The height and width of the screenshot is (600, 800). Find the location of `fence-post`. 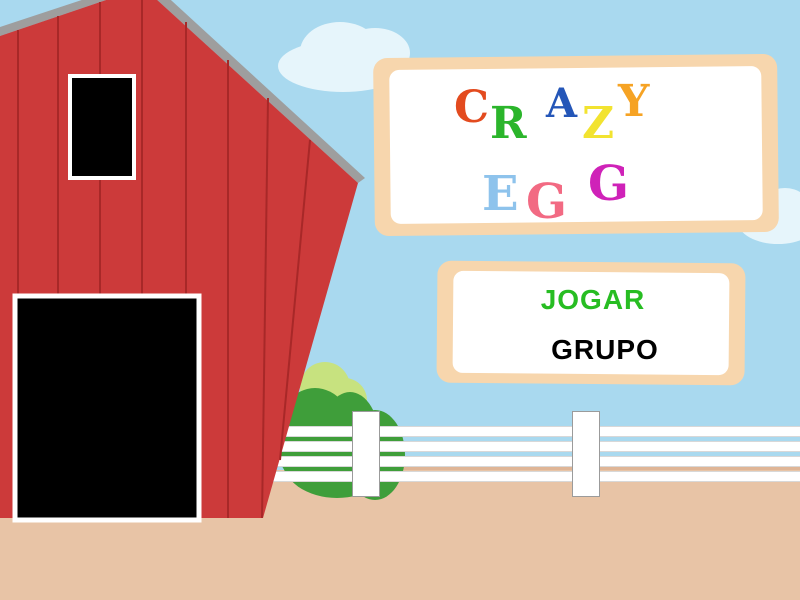

fence-post is located at coordinates (586, 454).